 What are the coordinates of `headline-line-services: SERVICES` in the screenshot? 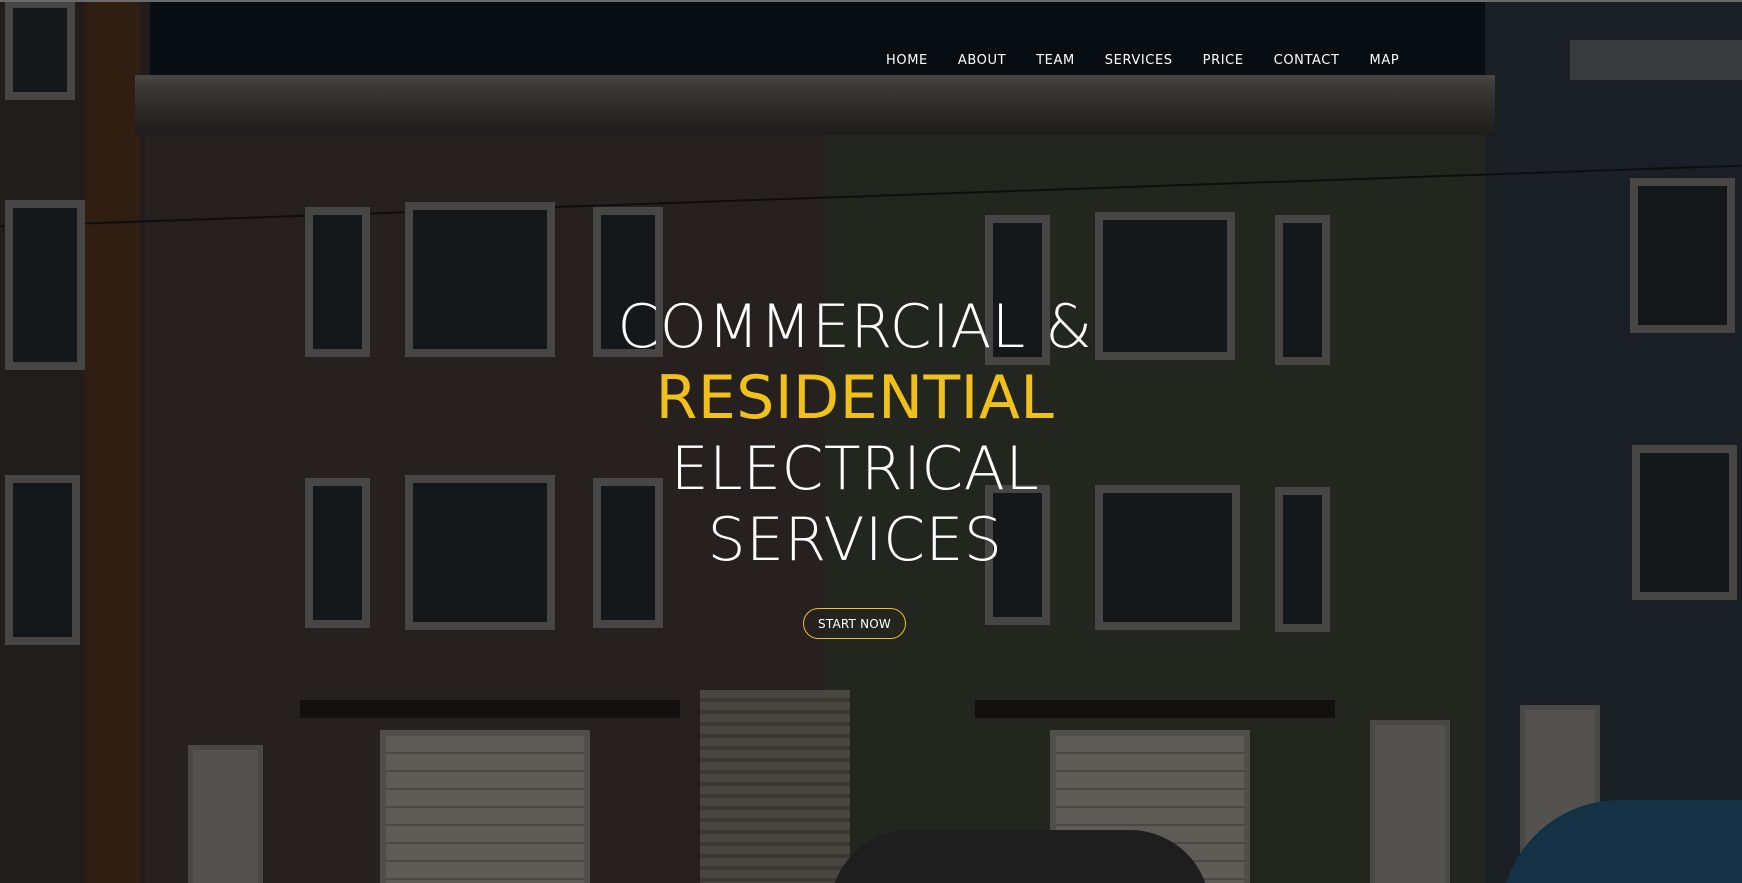 It's located at (855, 540).